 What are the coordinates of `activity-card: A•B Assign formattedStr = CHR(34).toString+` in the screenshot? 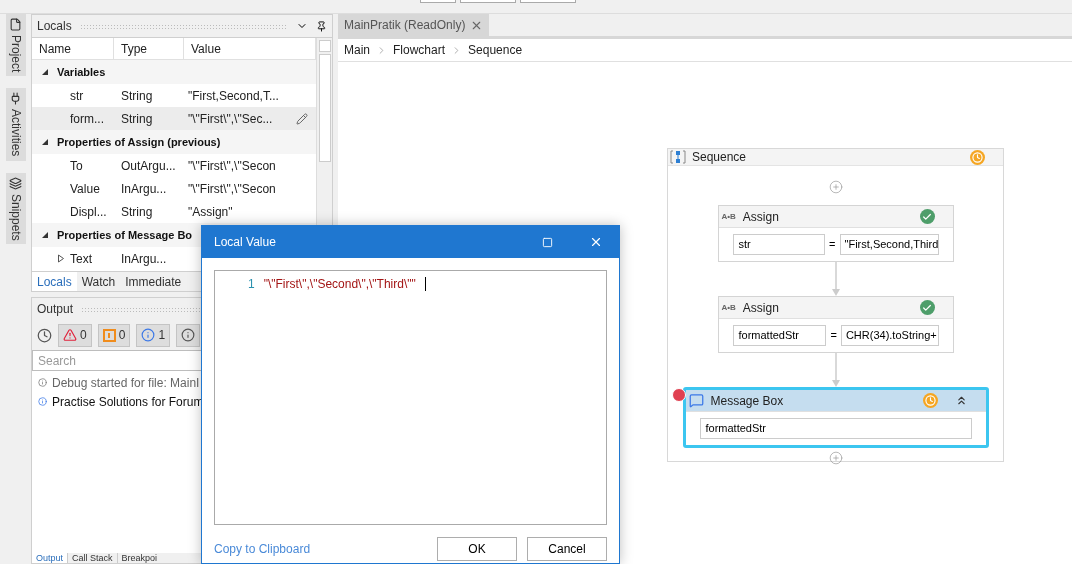 It's located at (835, 324).